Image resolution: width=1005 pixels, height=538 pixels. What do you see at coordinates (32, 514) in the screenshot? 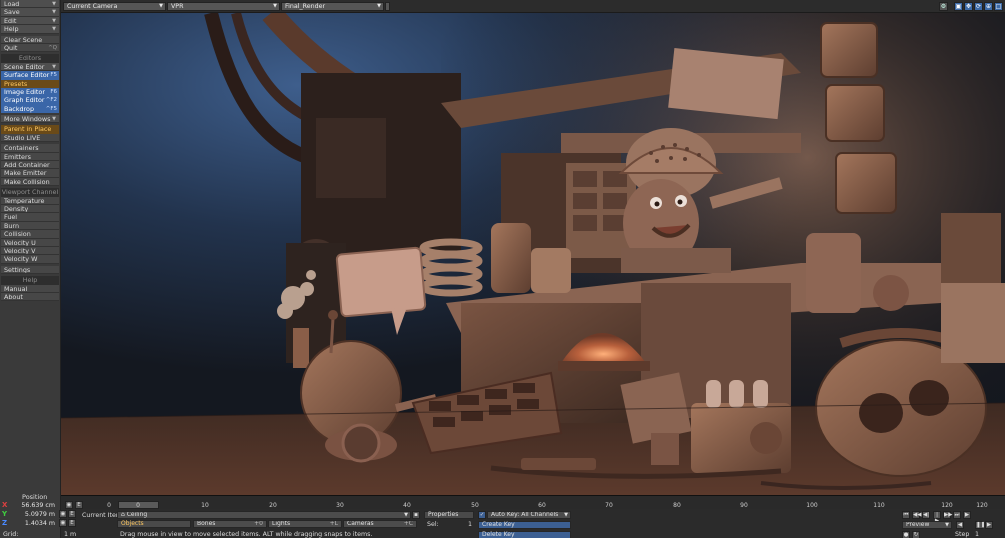
I see `position-y-field: 5.0979 m` at bounding box center [32, 514].